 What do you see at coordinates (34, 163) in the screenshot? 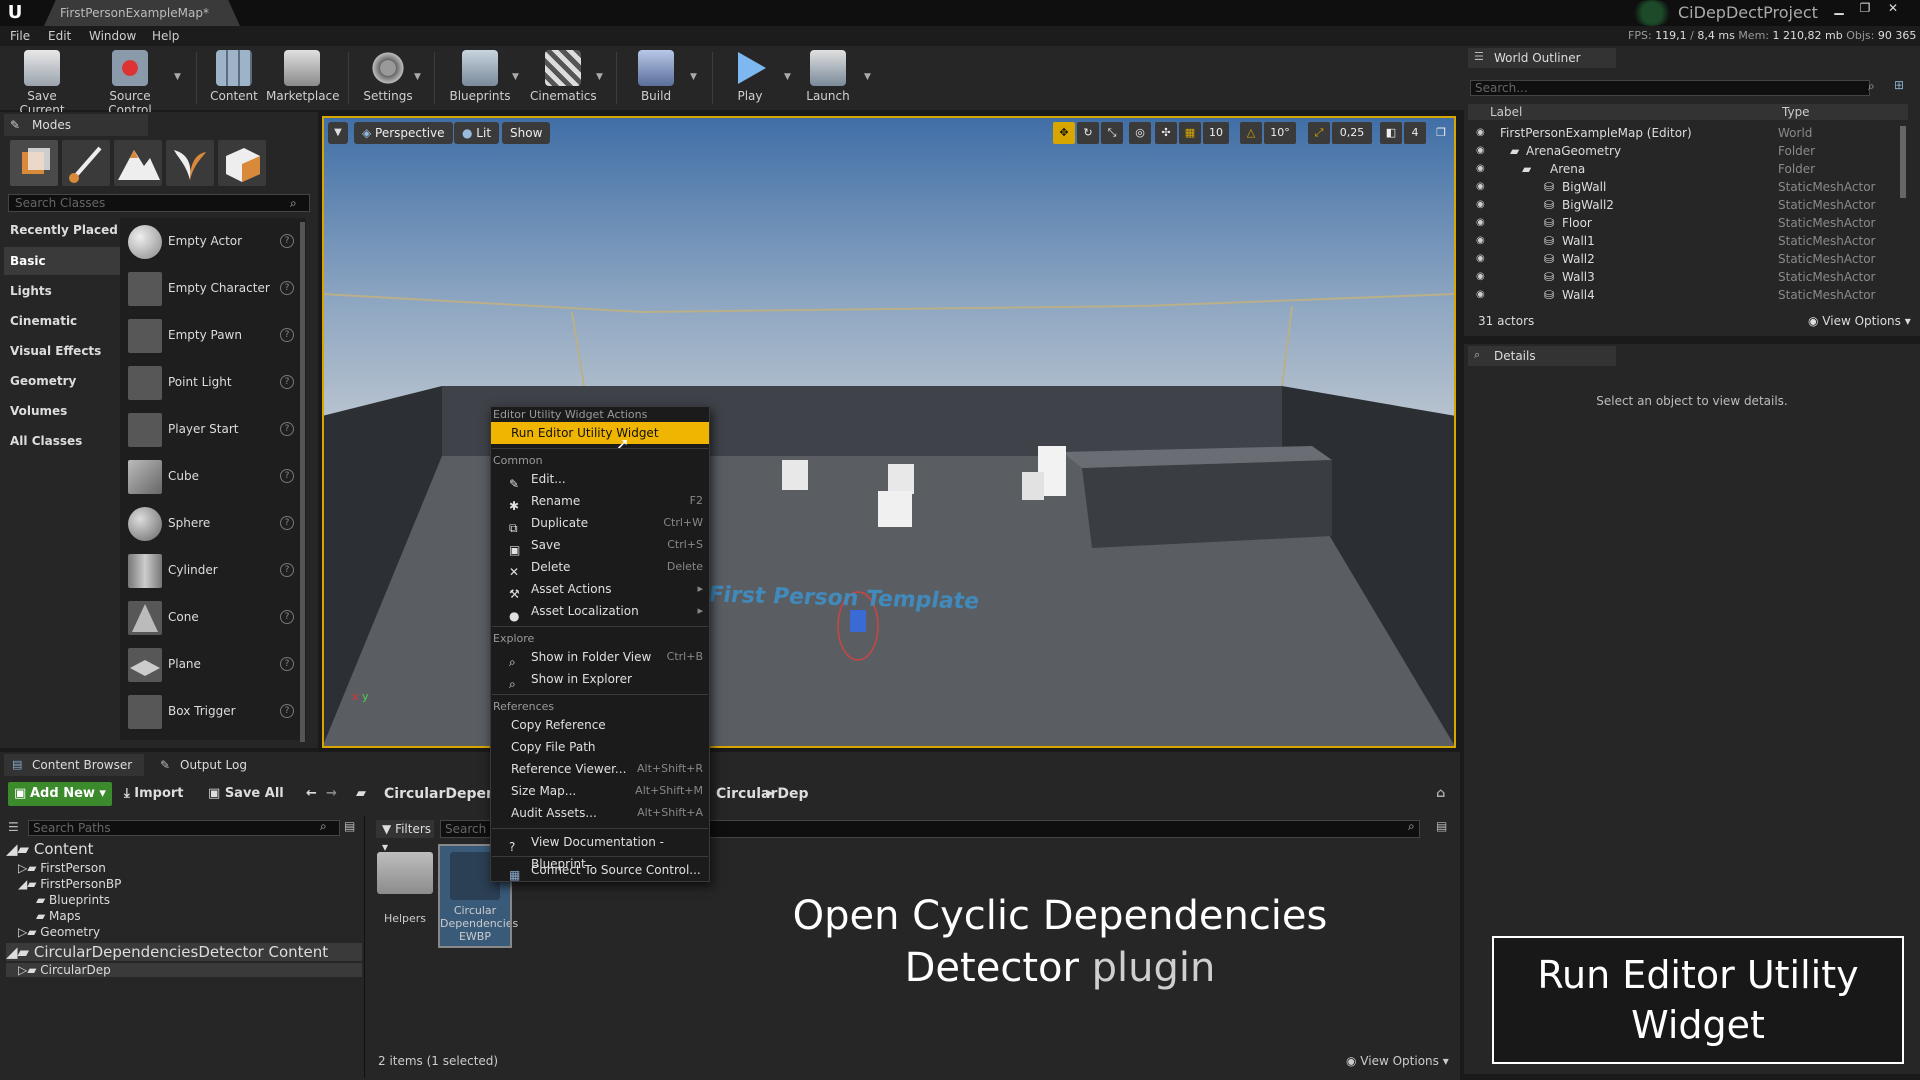
I see `place-mode-icon` at bounding box center [34, 163].